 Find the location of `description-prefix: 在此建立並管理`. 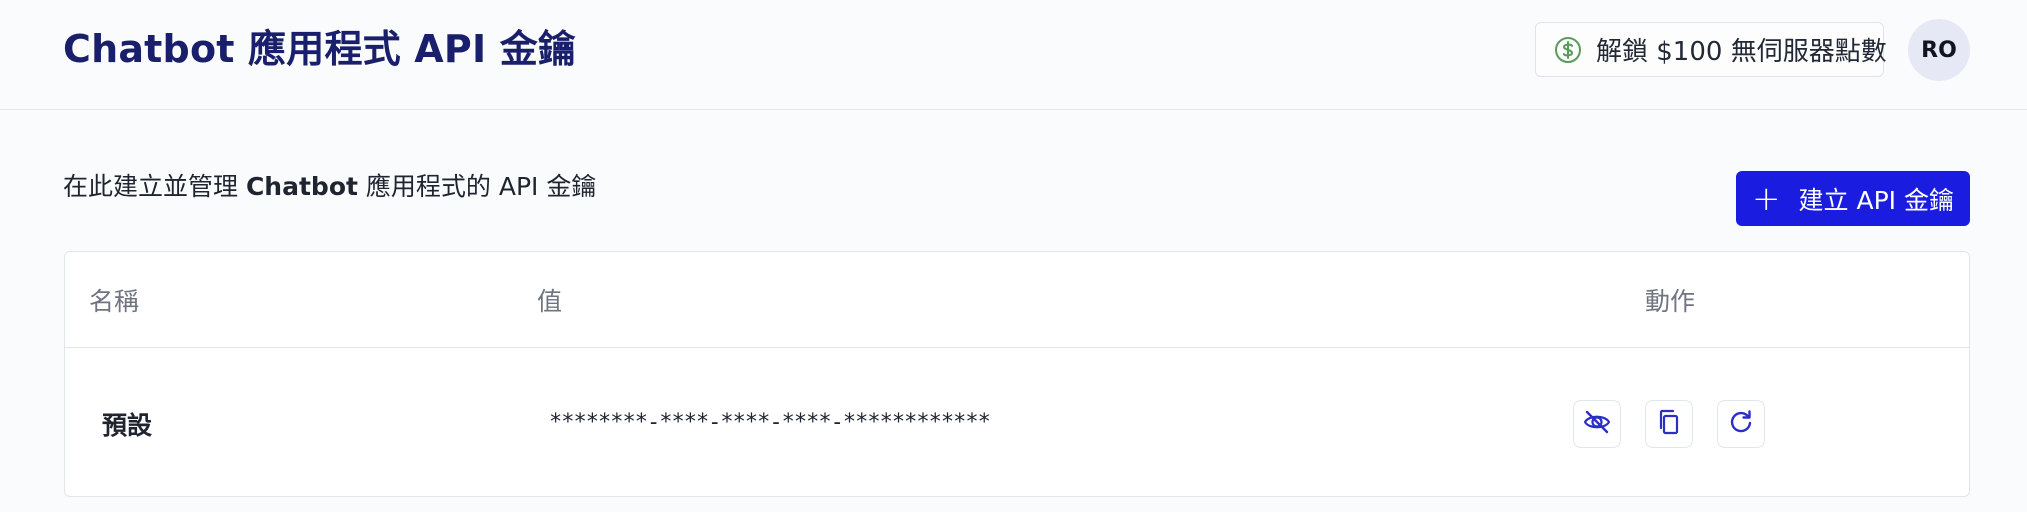

description-prefix: 在此建立並管理 is located at coordinates (154, 186).